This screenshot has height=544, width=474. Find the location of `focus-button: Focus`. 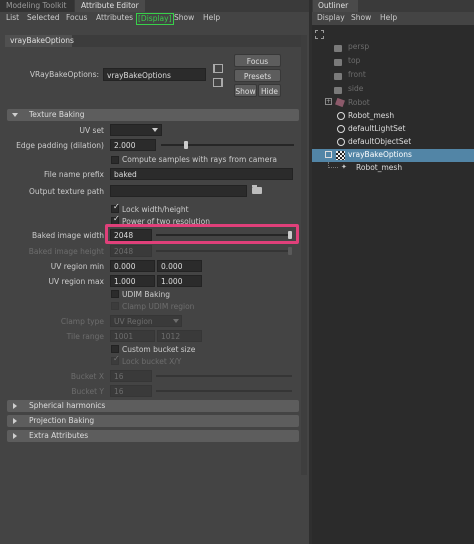

focus-button: Focus is located at coordinates (257, 60).